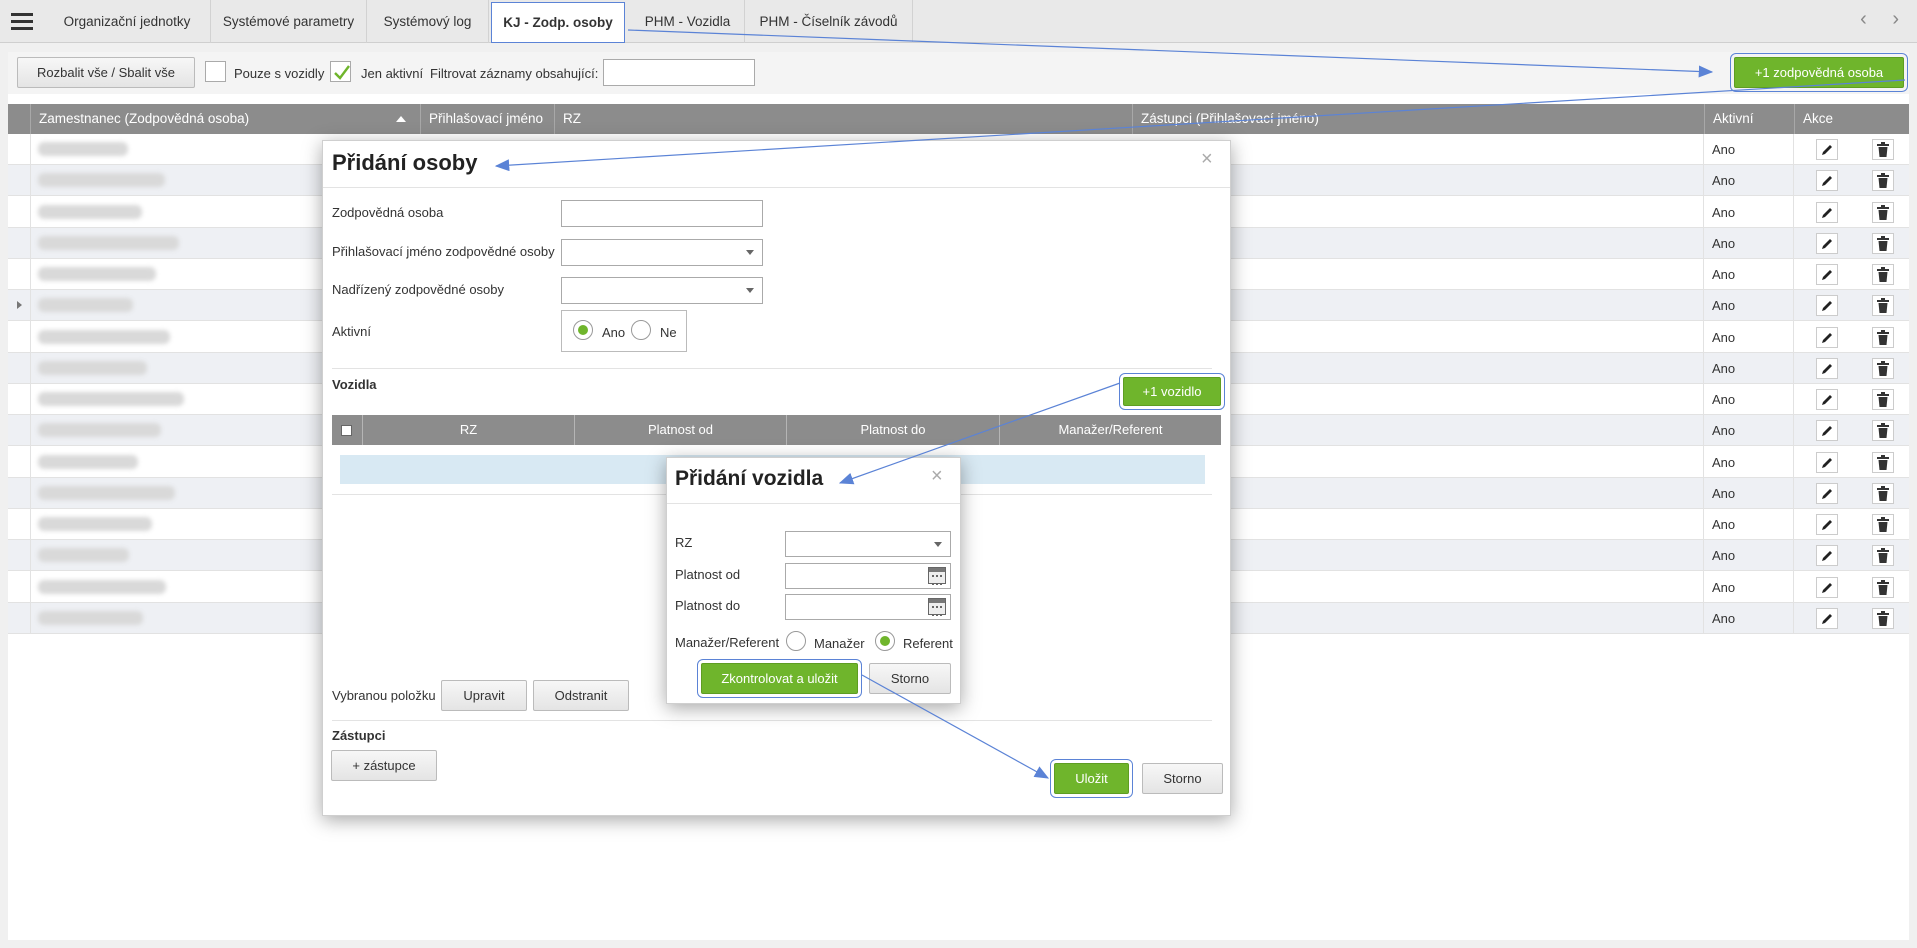  What do you see at coordinates (680, 430) in the screenshot?
I see `vehicle-col-valid-from: Platnost od` at bounding box center [680, 430].